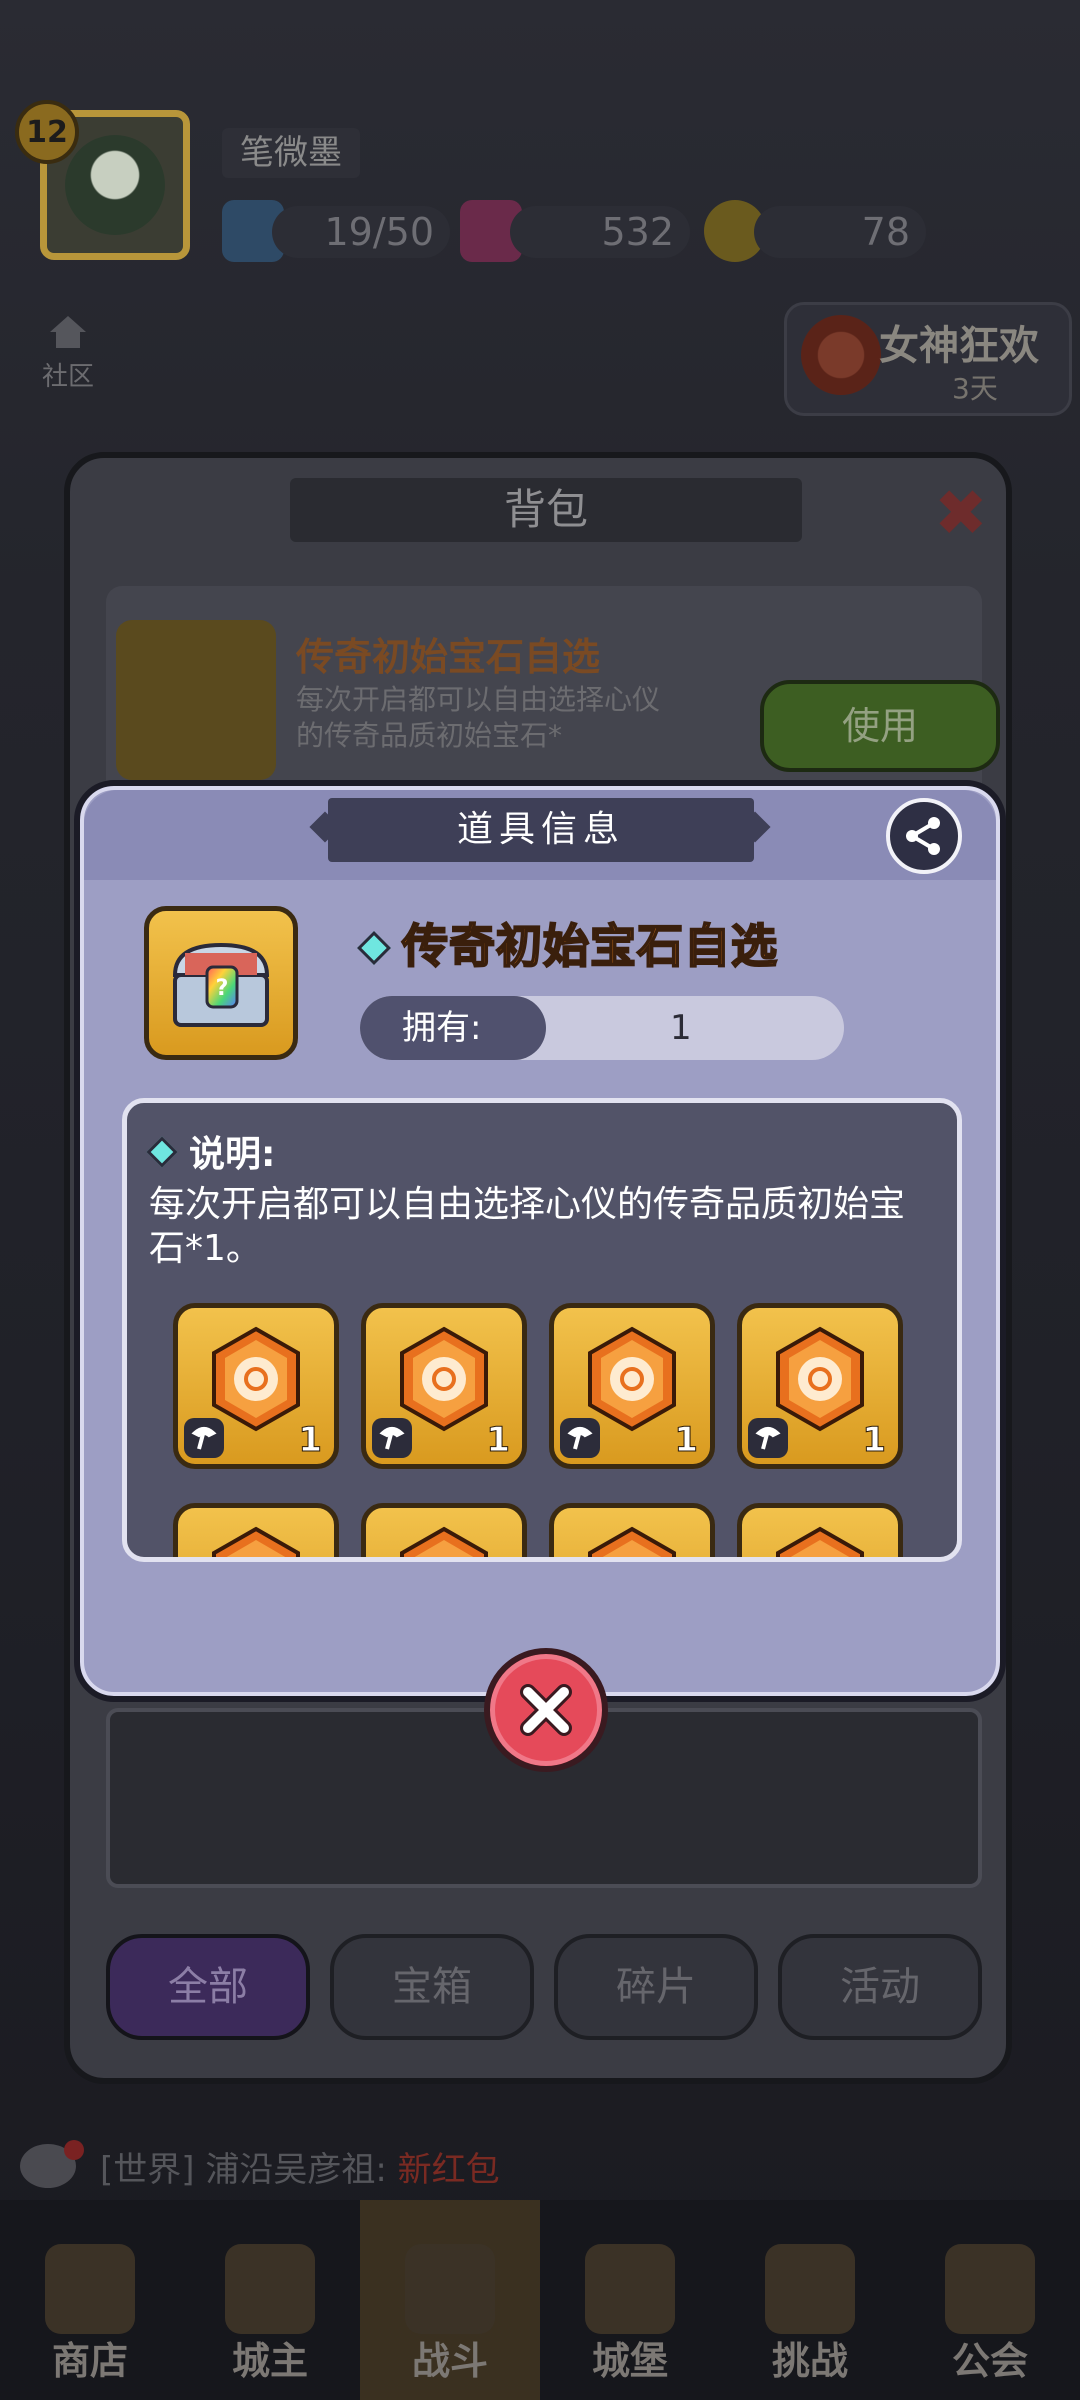 The image size is (1080, 2400). I want to click on rainbow-chest-icon: ?, so click(221, 984).